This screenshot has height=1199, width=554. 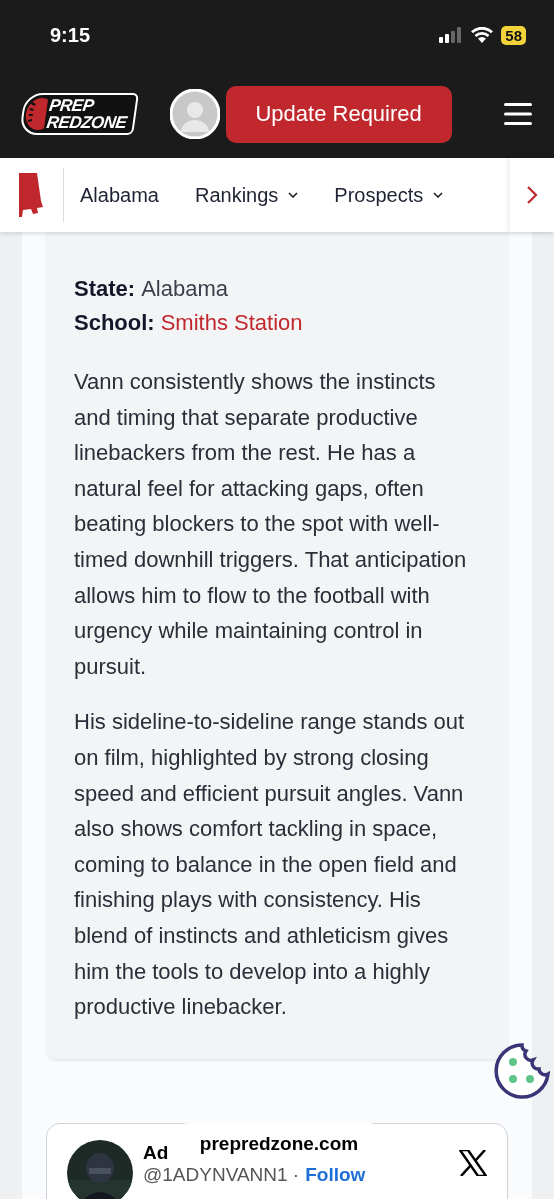 I want to click on wifi-icon, so click(x=482, y=35).